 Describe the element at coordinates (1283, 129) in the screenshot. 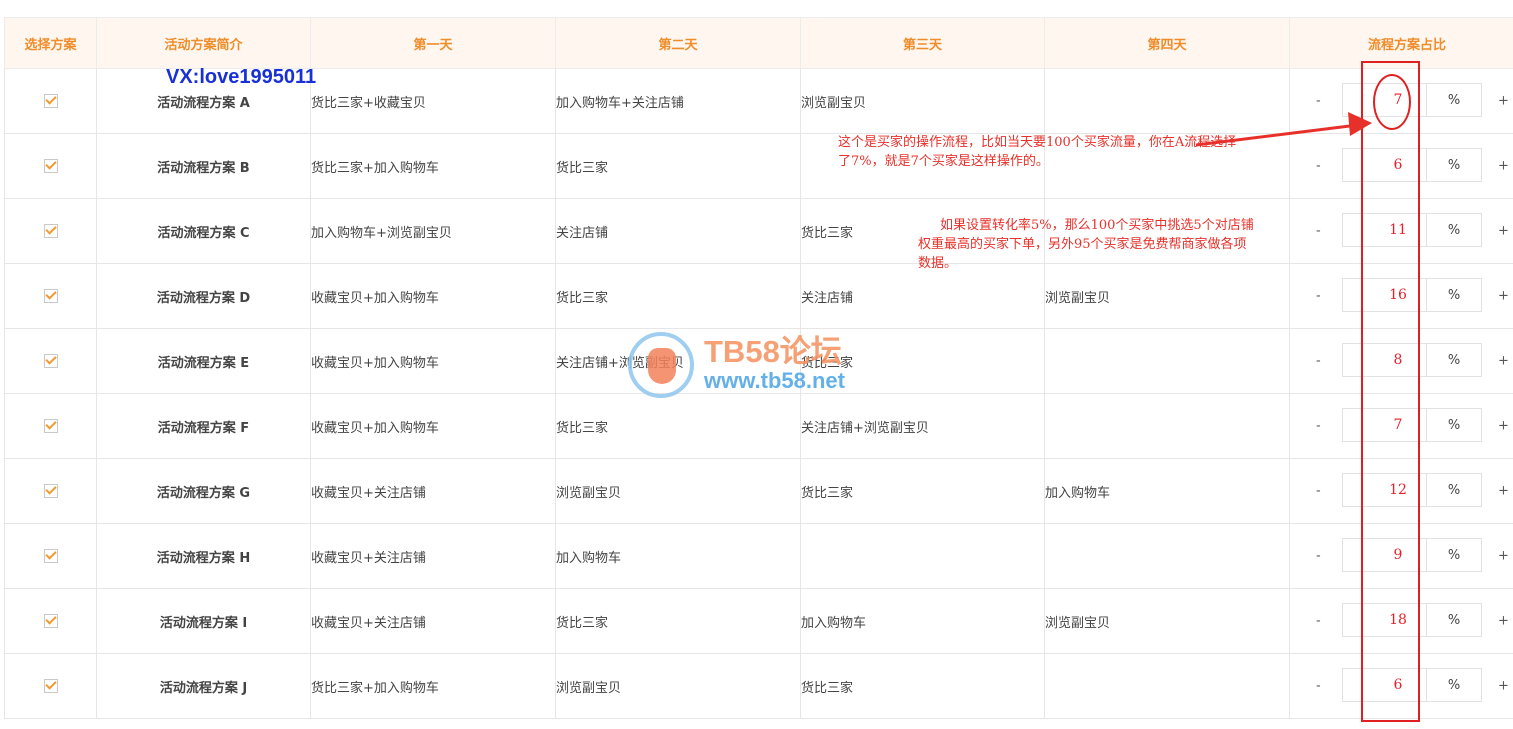

I see `annotation-arrow-icon` at that location.